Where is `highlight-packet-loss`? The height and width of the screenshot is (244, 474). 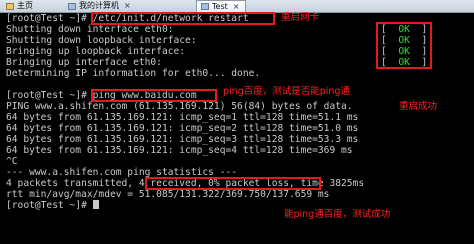
highlight-packet-loss is located at coordinates (233, 183).